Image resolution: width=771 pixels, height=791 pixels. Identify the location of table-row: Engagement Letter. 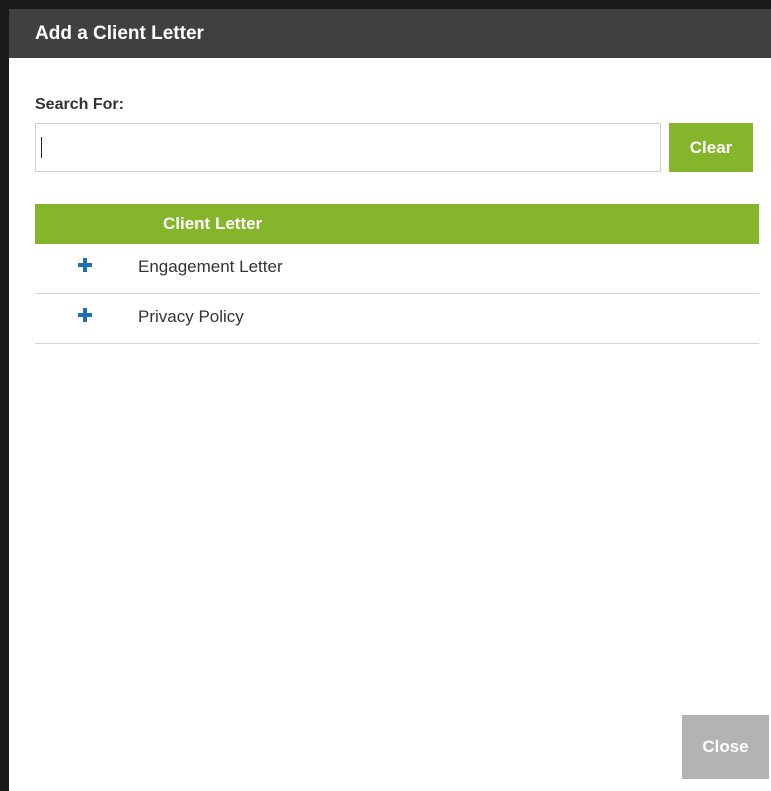
(397, 269).